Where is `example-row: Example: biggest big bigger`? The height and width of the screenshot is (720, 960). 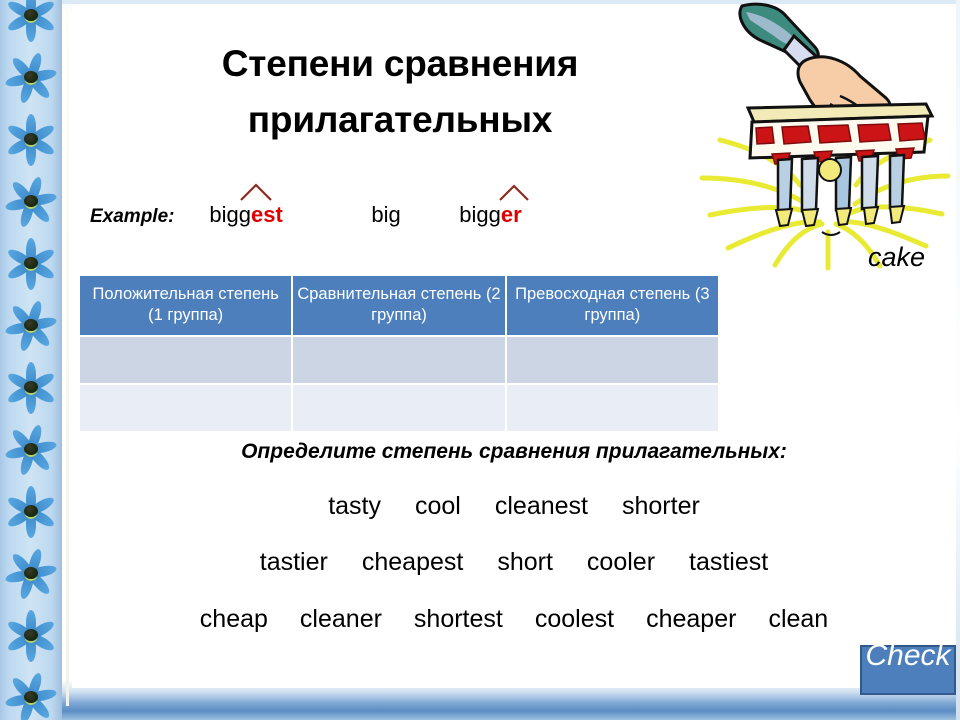 example-row: Example: biggest big bigger is located at coordinates (310, 207).